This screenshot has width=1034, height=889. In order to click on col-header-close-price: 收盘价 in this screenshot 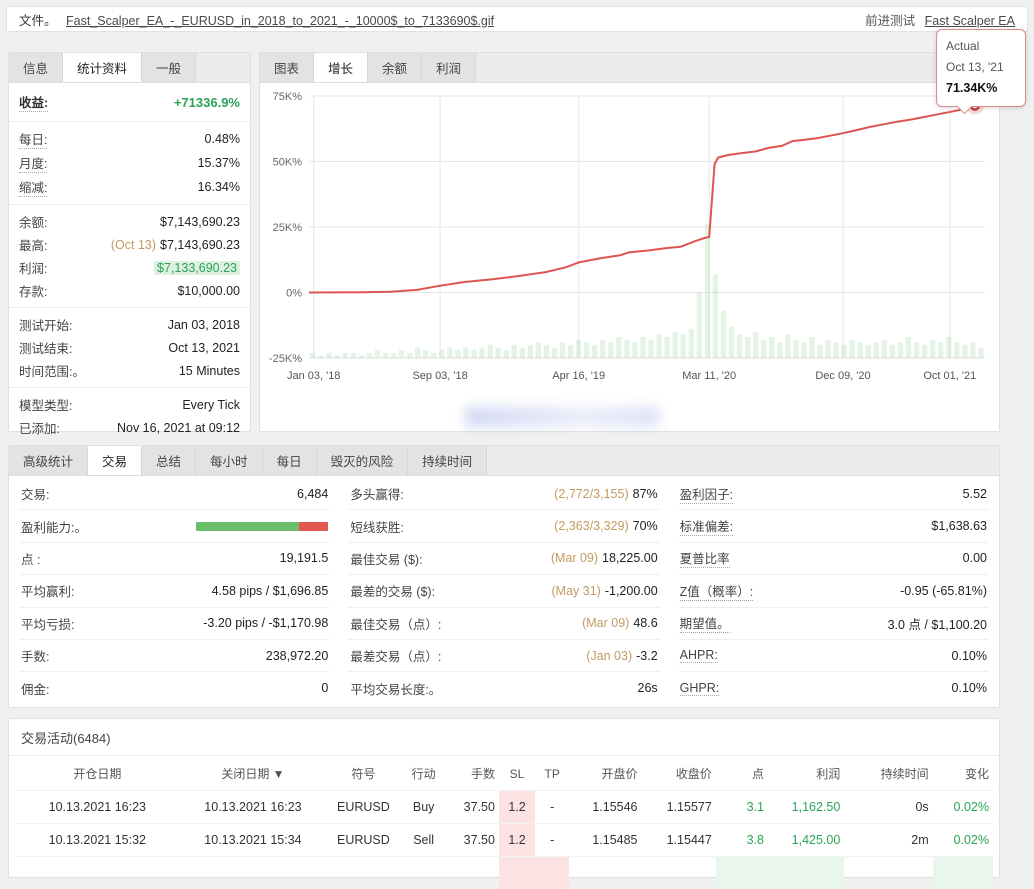, I will do `click(679, 773)`.